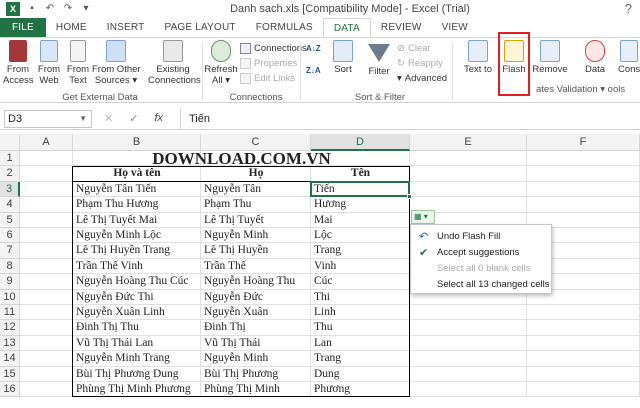  What do you see at coordinates (409, 197) in the screenshot?
I see `fill-handle` at bounding box center [409, 197].